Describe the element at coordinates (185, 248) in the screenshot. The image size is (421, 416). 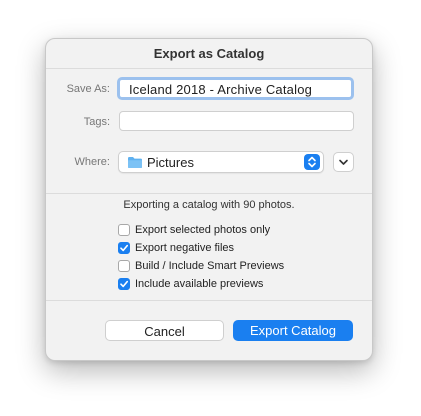
I see `option-label: Export negative files` at that location.